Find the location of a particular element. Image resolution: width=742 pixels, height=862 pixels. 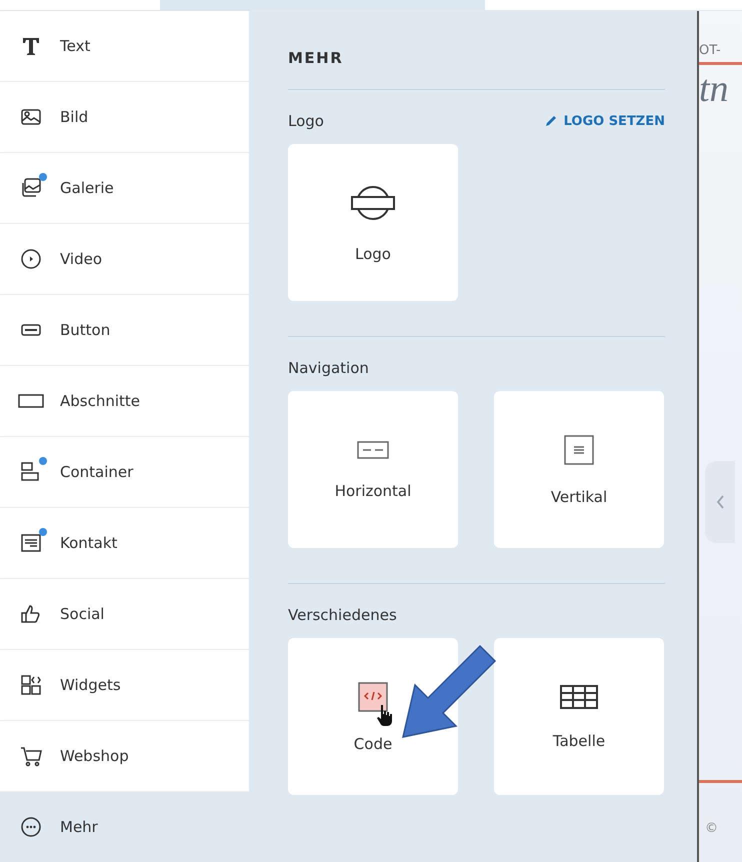

widget-card: Vertikal is located at coordinates (579, 469).